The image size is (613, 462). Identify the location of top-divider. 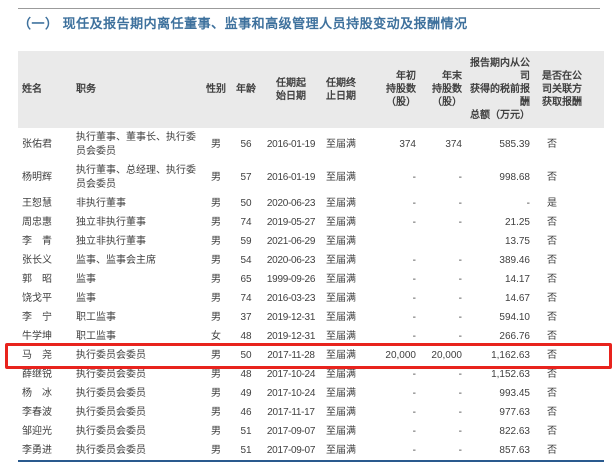
(309, 8).